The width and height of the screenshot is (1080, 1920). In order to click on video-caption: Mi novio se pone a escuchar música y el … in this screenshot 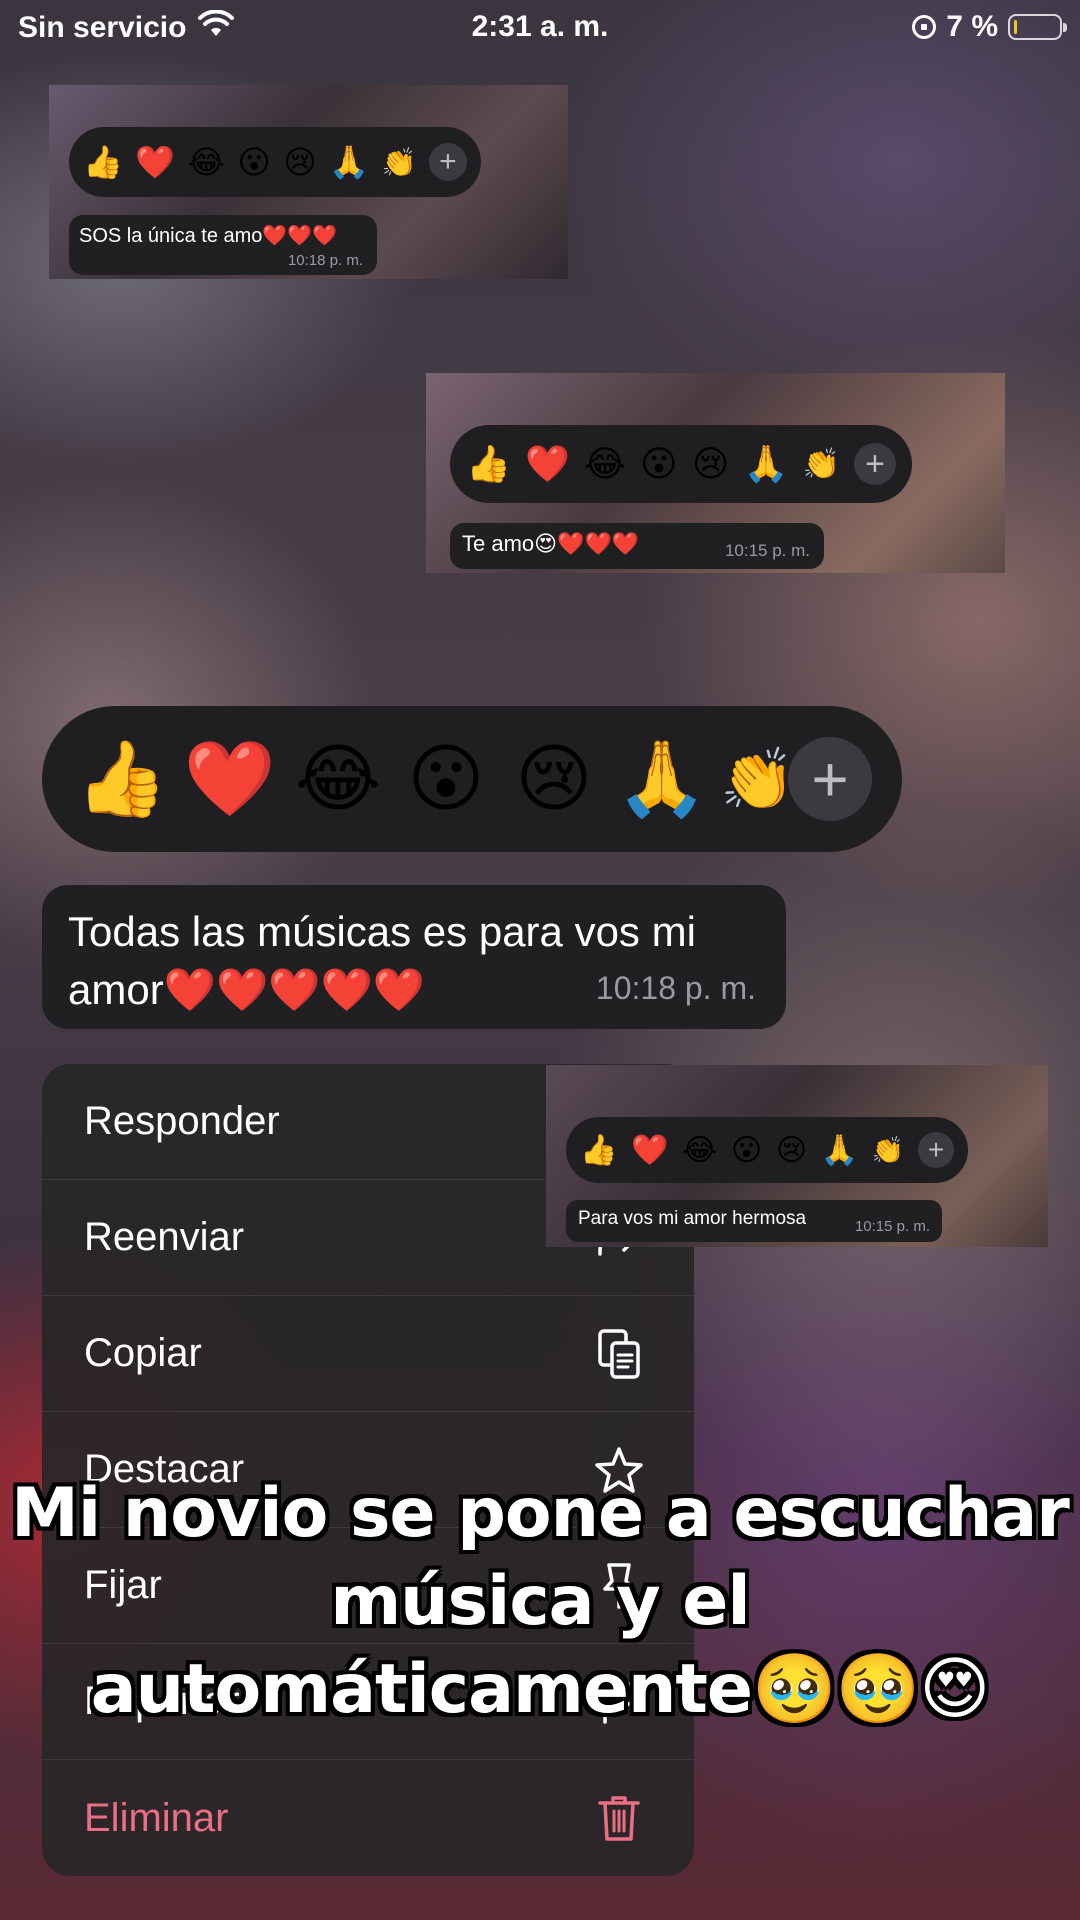, I will do `click(540, 1601)`.